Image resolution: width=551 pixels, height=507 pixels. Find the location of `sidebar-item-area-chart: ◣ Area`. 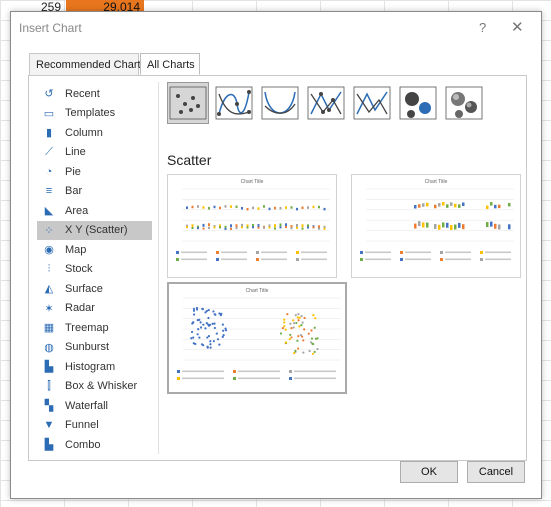

sidebar-item-area-chart: ◣ Area is located at coordinates (94, 211).